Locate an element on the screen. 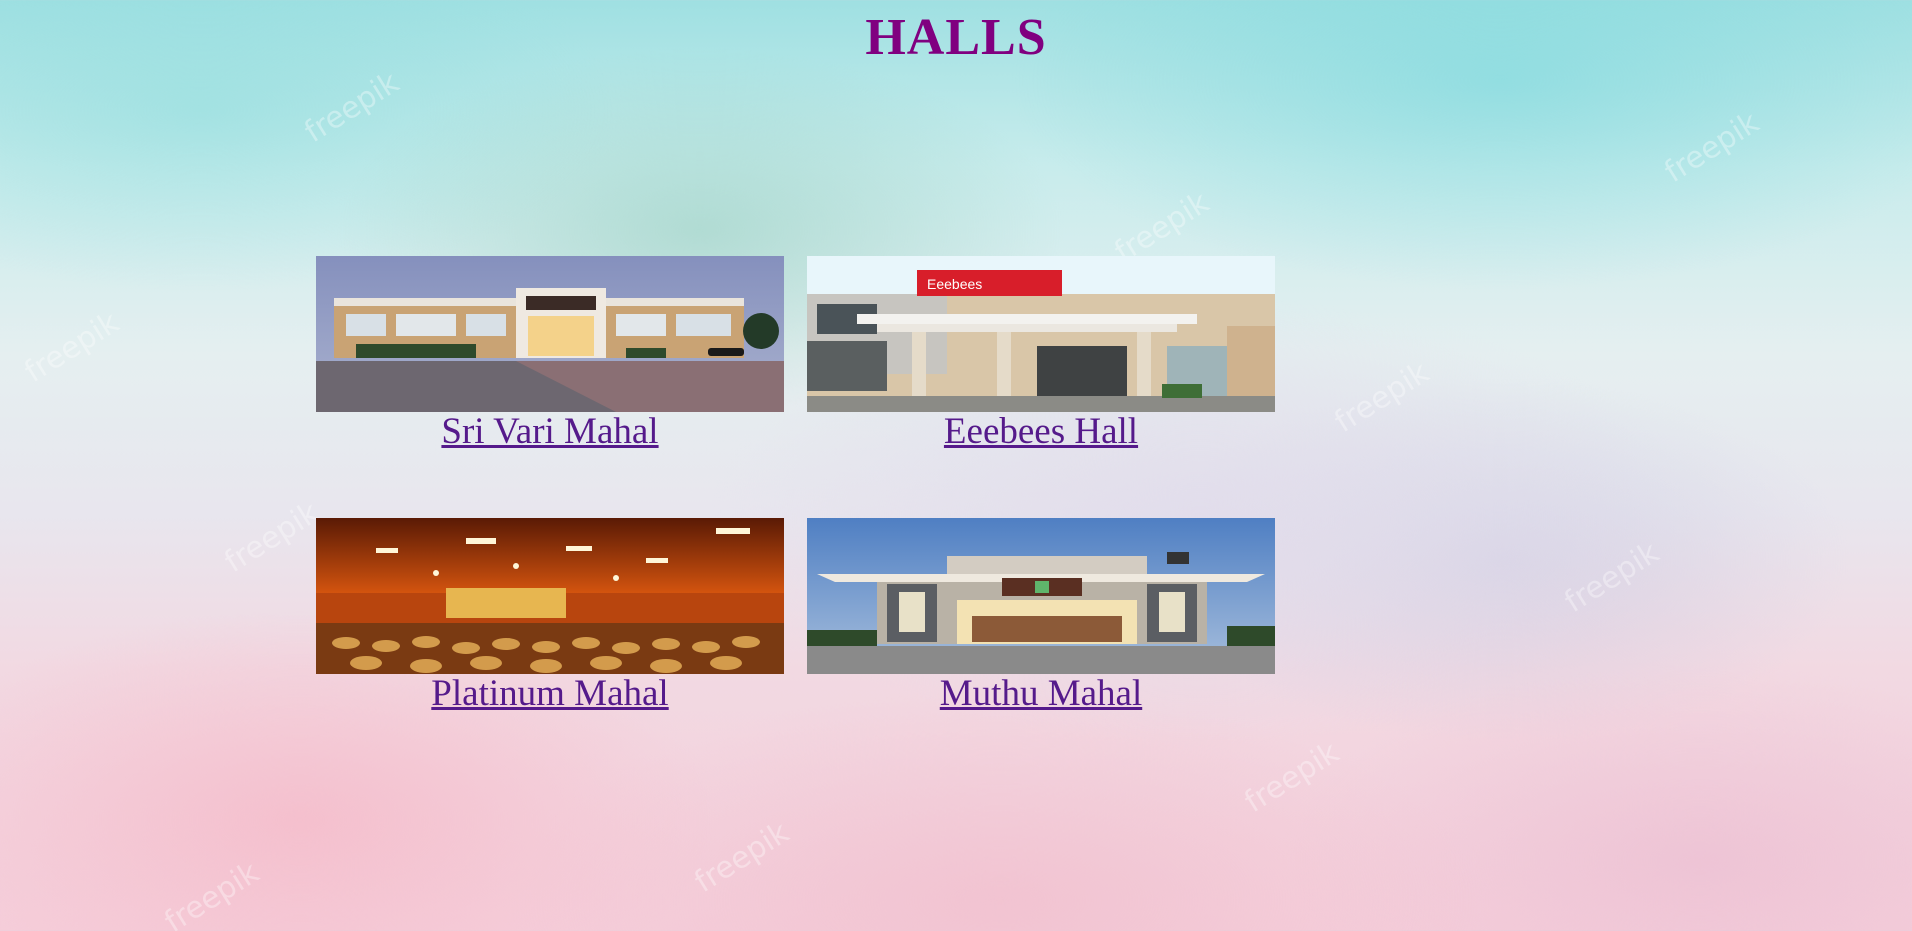  hall-link-eeebees-hall: Eeebees Hall is located at coordinates (1041, 431).